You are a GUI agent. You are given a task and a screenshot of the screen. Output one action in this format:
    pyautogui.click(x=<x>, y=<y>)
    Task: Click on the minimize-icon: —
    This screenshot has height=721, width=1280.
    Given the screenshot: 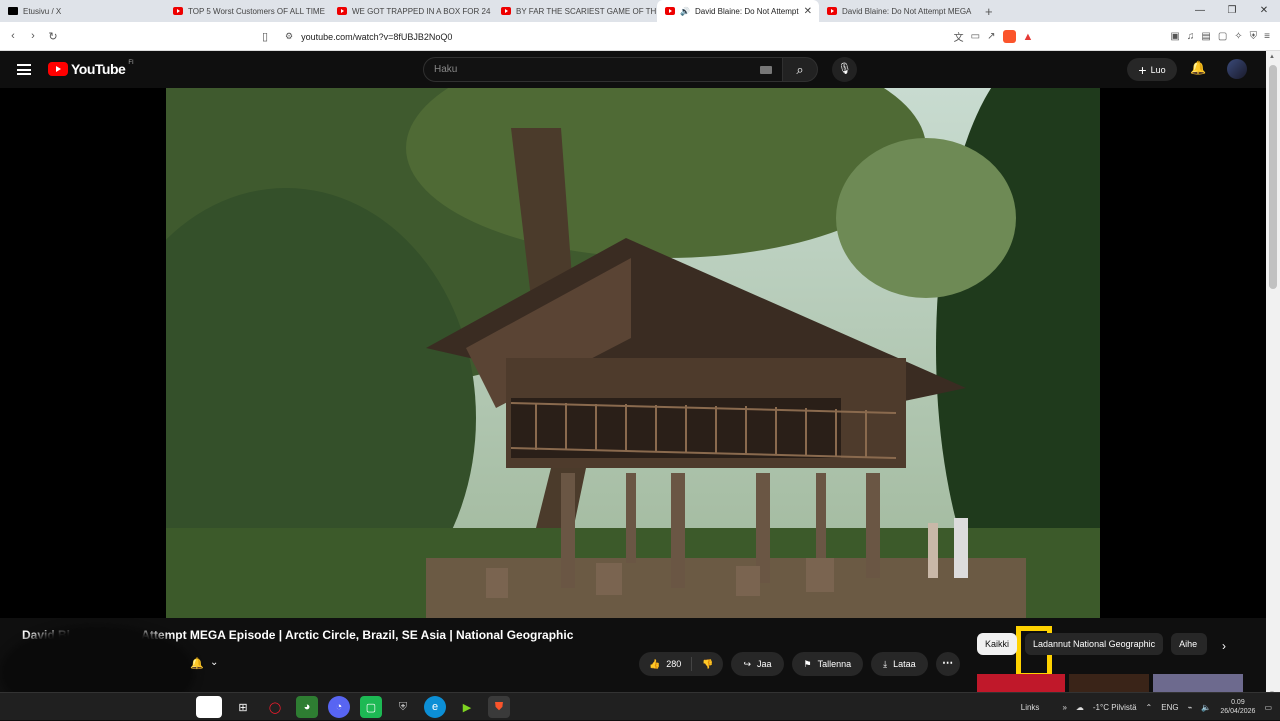 What is the action you would take?
    pyautogui.click(x=1200, y=11)
    